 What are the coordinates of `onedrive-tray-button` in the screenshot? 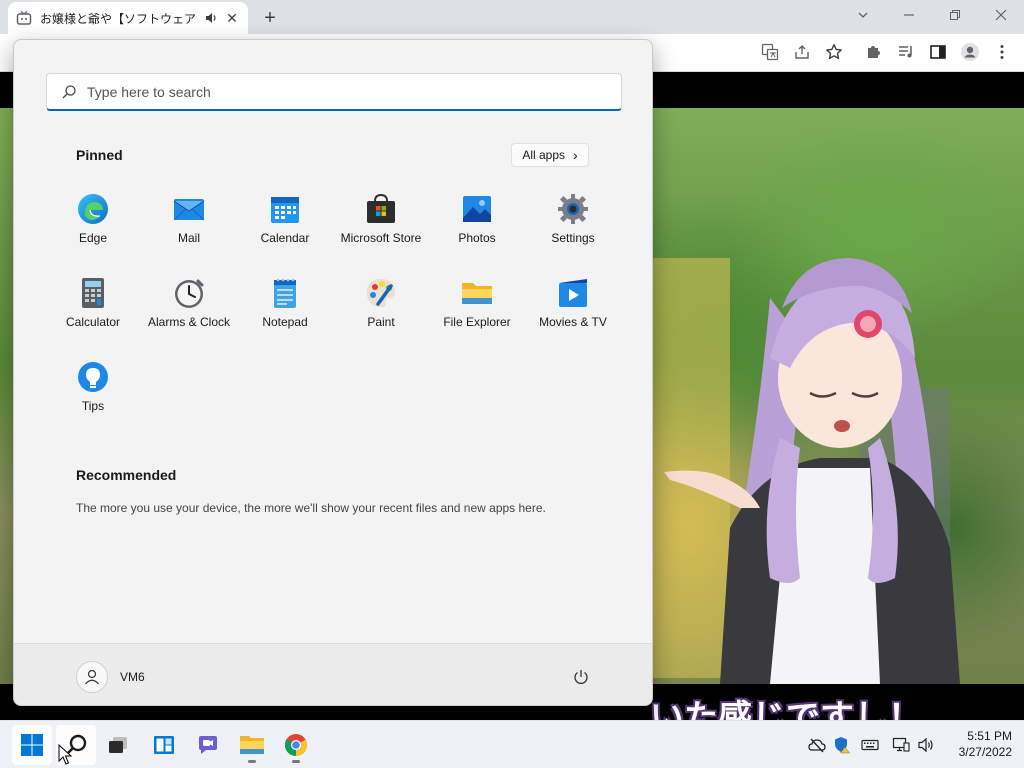 It's located at (817, 745).